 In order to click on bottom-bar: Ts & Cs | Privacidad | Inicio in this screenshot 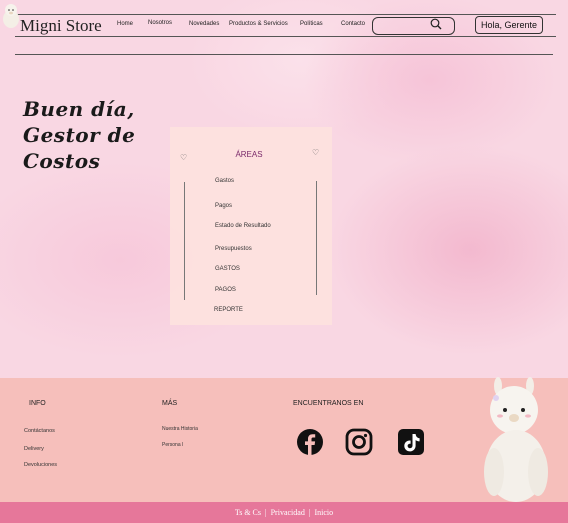, I will do `click(284, 512)`.